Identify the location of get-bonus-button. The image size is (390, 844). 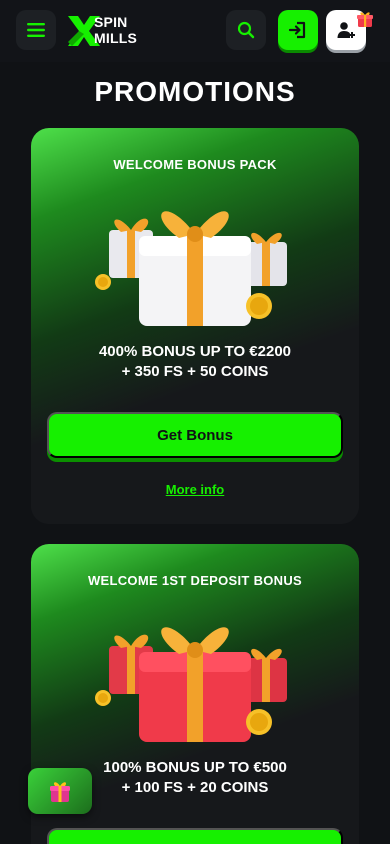
(195, 836).